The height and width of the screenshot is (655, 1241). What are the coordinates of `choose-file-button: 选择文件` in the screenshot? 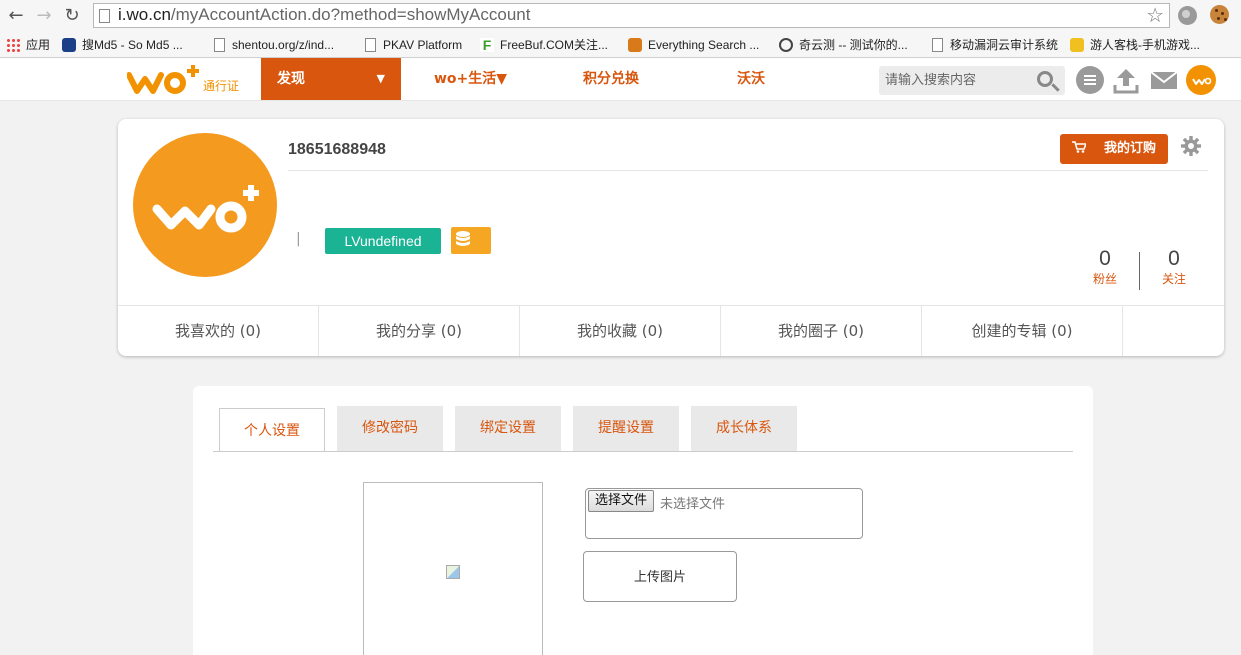 It's located at (621, 501).